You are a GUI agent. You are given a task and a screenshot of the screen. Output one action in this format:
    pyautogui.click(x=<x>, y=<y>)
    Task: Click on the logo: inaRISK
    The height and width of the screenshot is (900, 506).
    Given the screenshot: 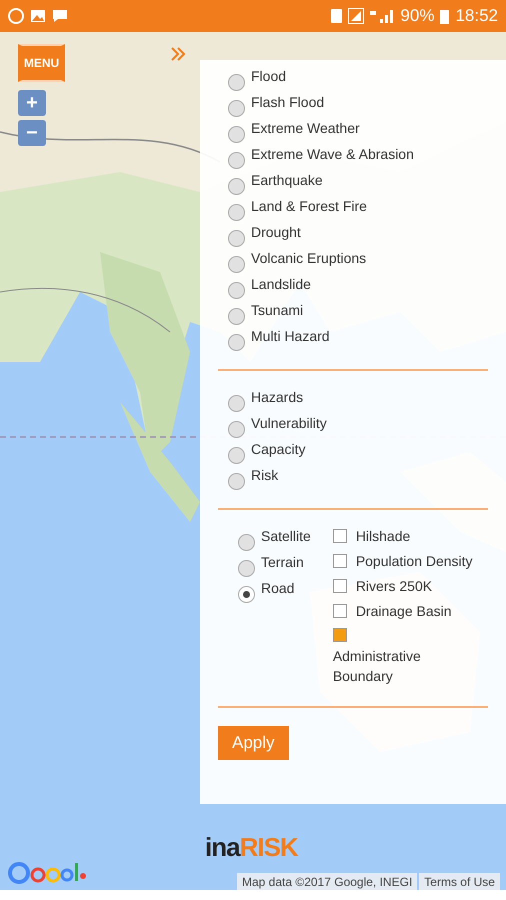 What is the action you would take?
    pyautogui.click(x=251, y=847)
    